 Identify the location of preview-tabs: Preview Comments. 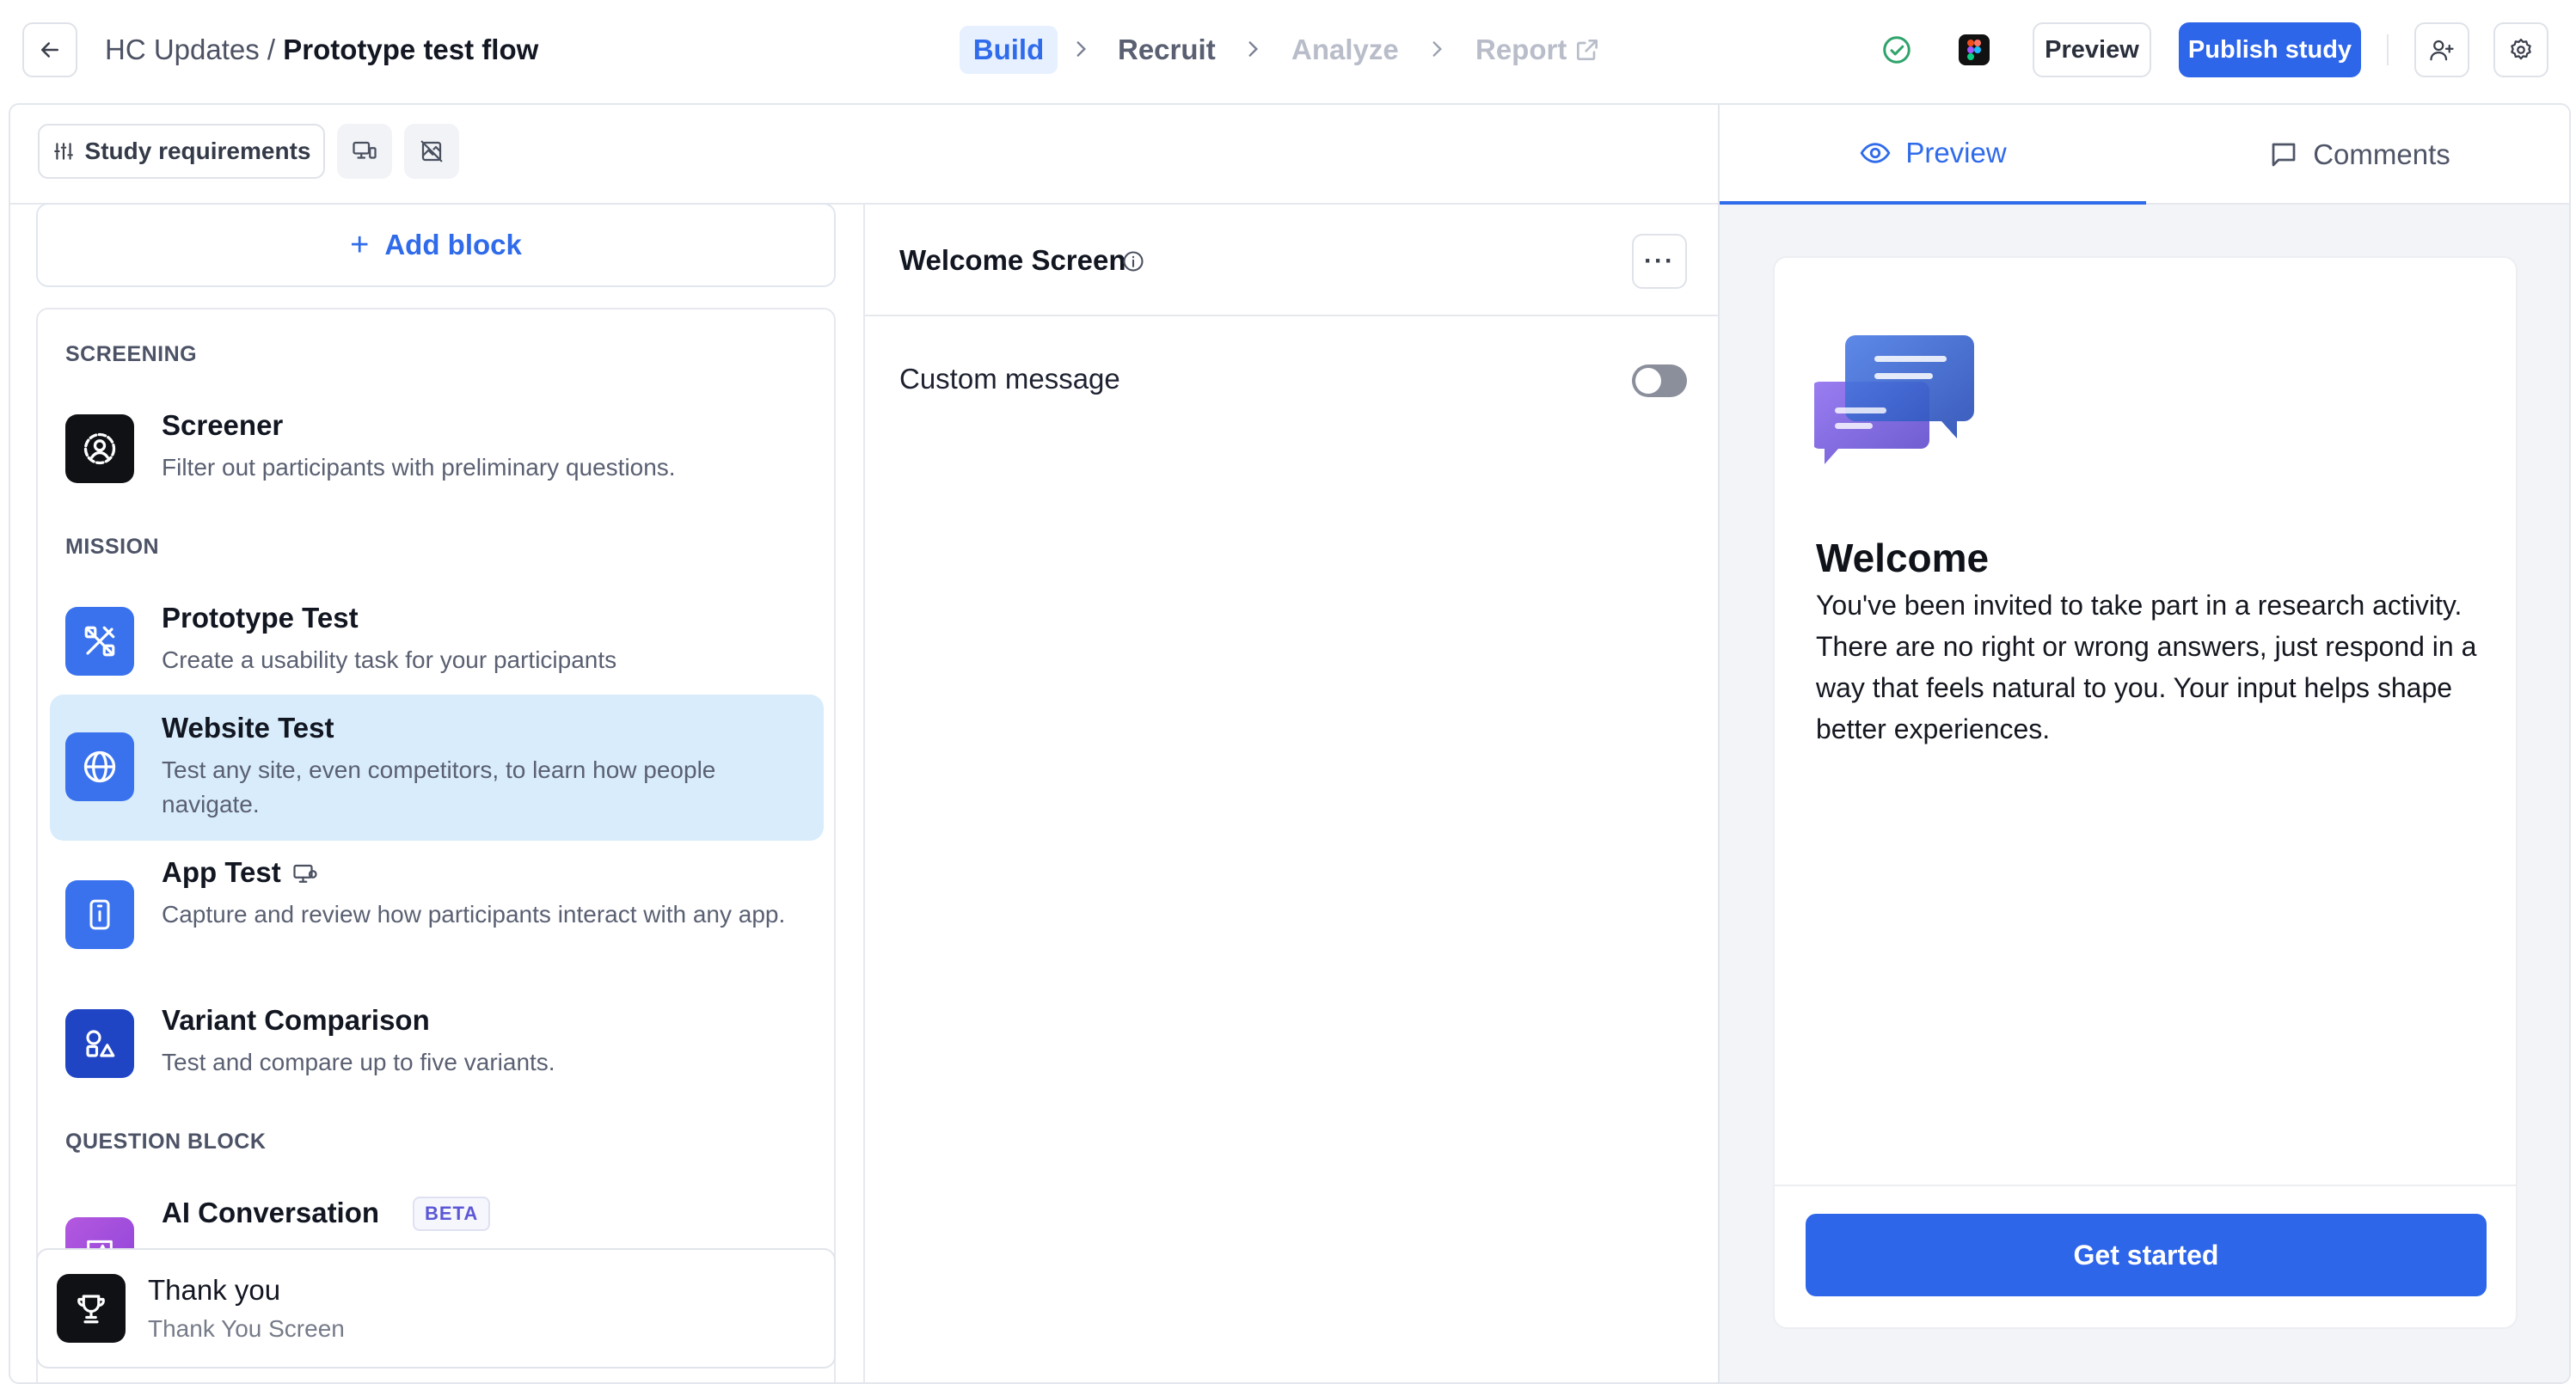
(2144, 155).